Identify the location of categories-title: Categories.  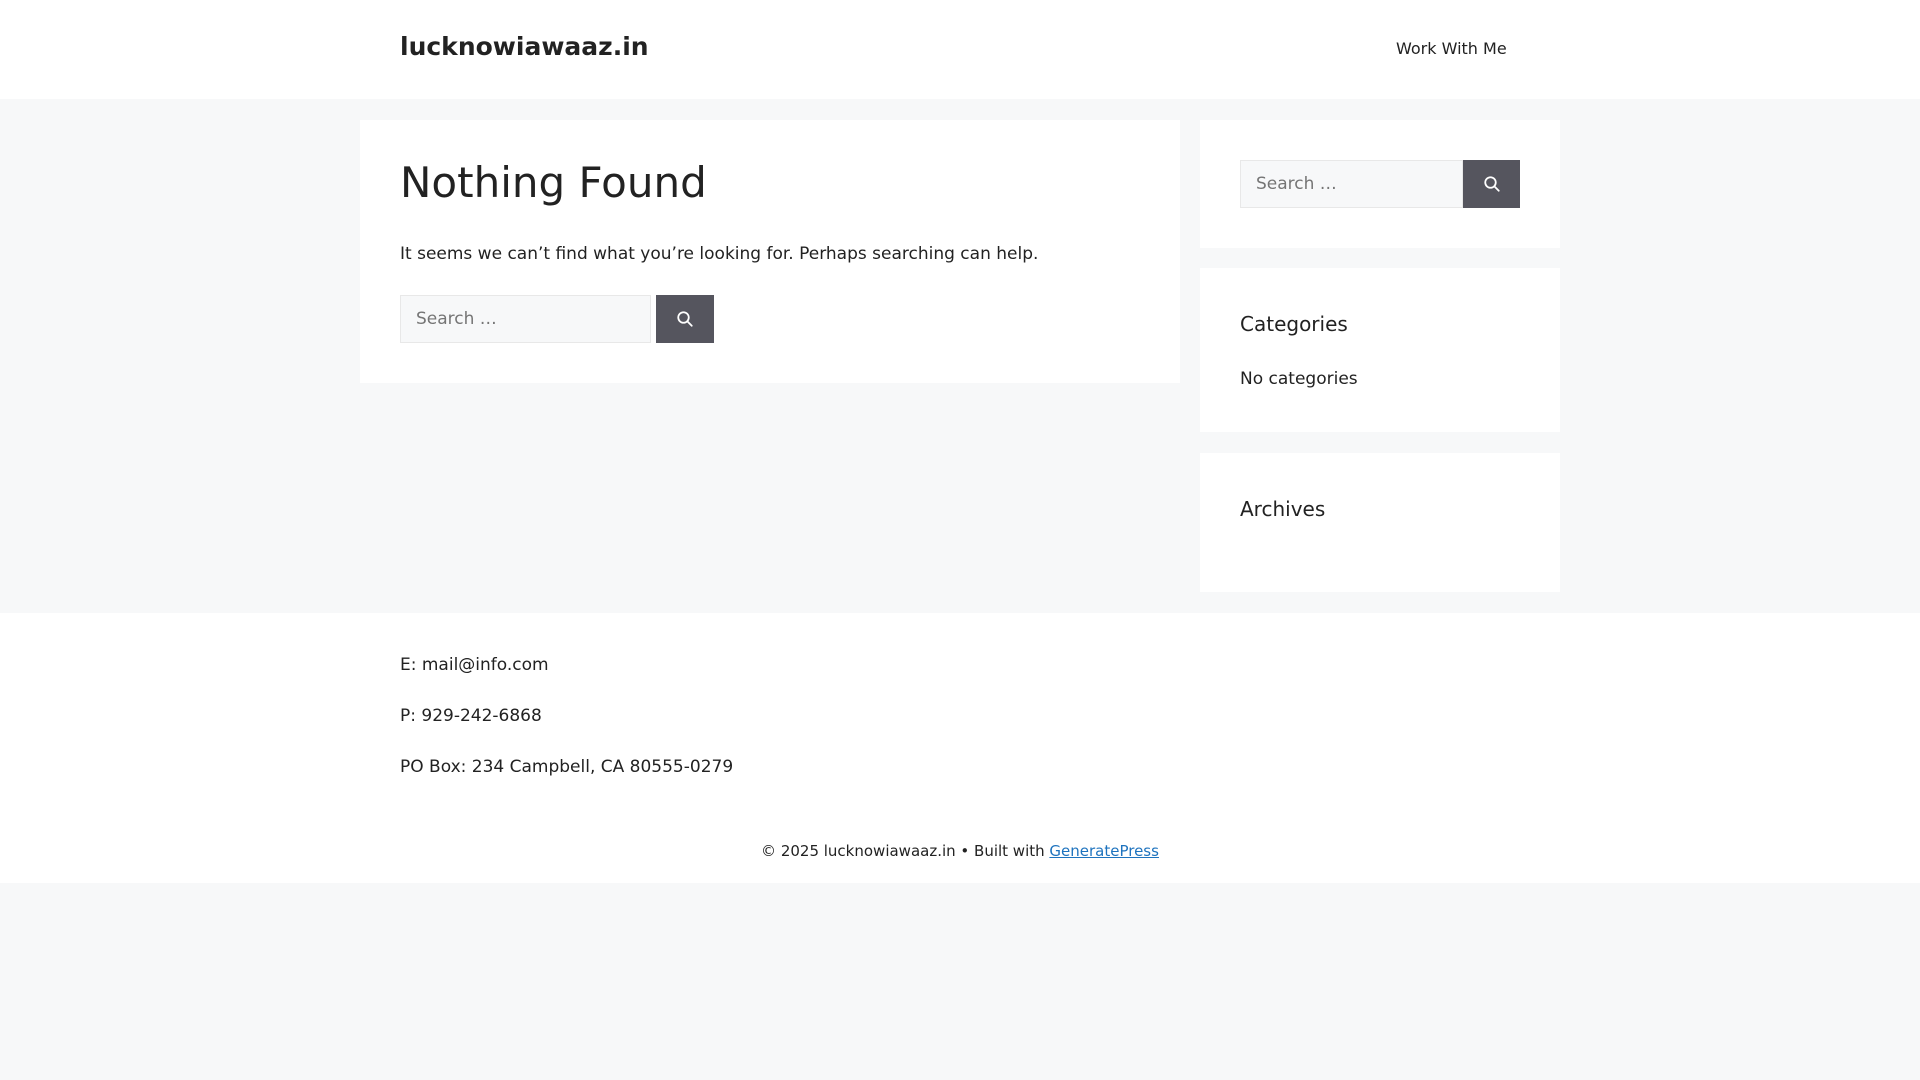
(1294, 324).